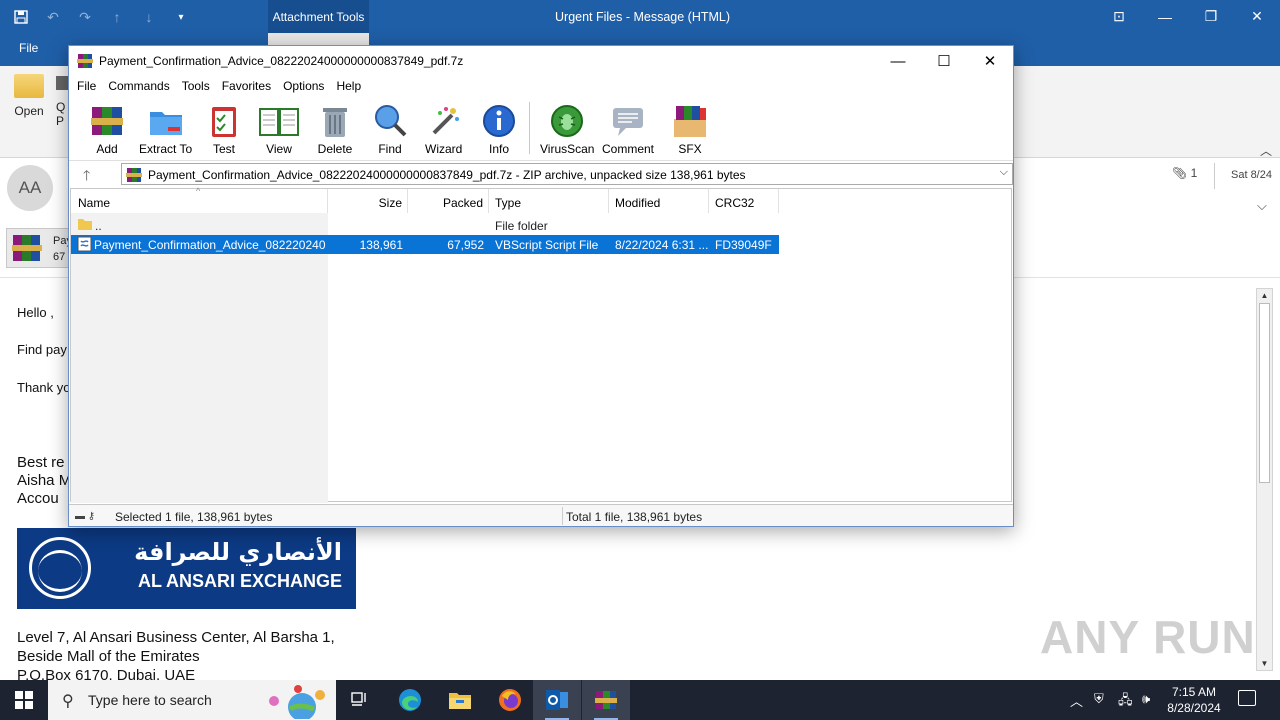 The height and width of the screenshot is (720, 1280). I want to click on greeting: Hello ,, so click(35, 312).